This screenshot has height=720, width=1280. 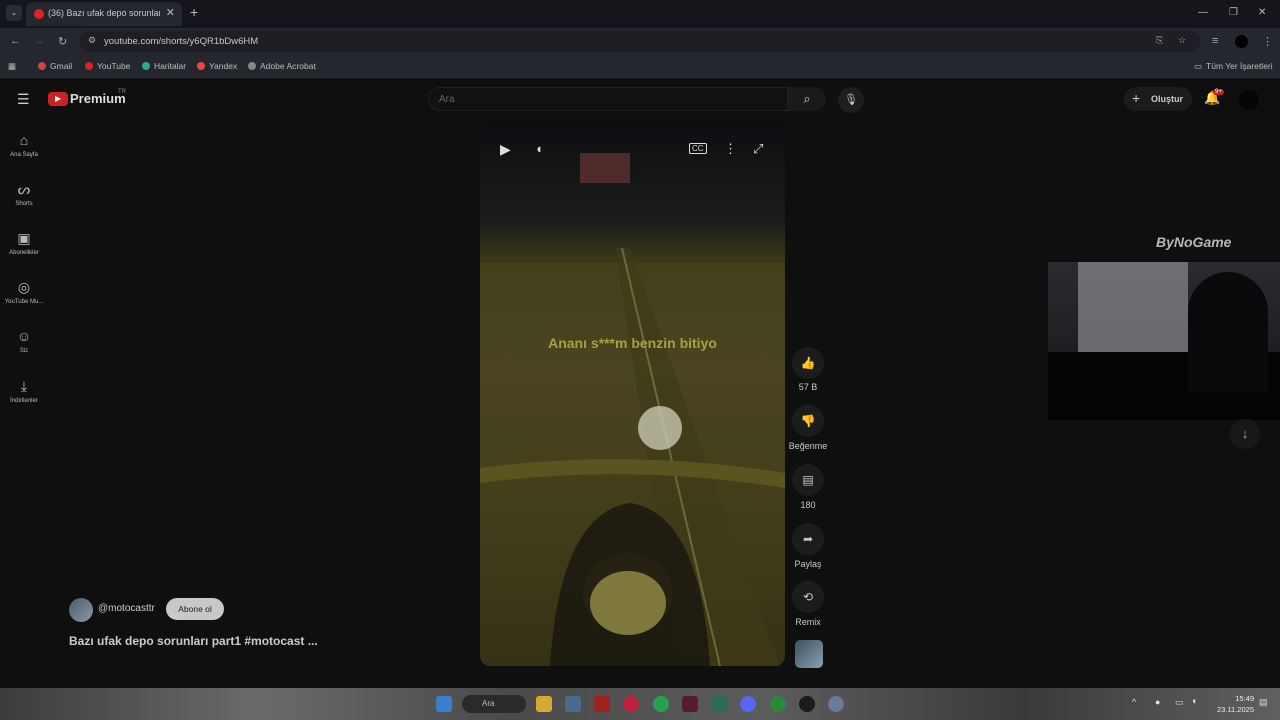 I want to click on install-icon: ⎘, so click(x=1159, y=40).